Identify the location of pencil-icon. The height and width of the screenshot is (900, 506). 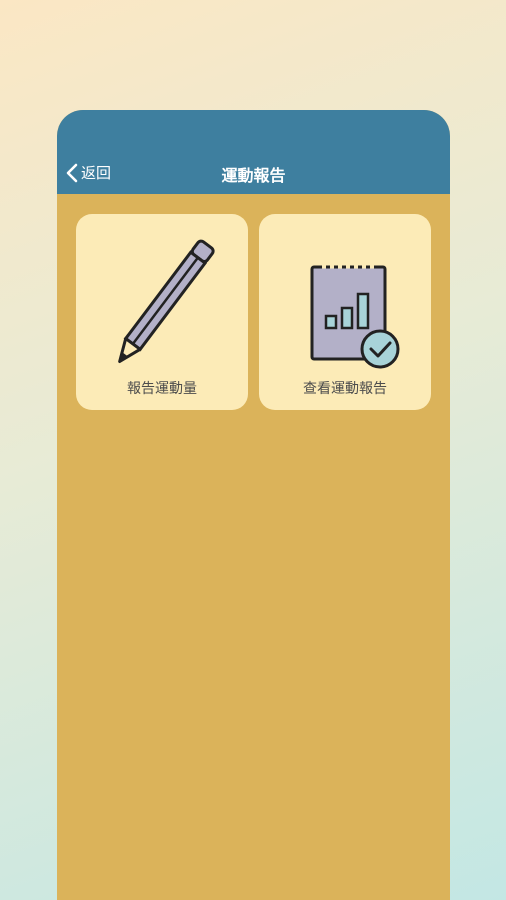
(166, 301).